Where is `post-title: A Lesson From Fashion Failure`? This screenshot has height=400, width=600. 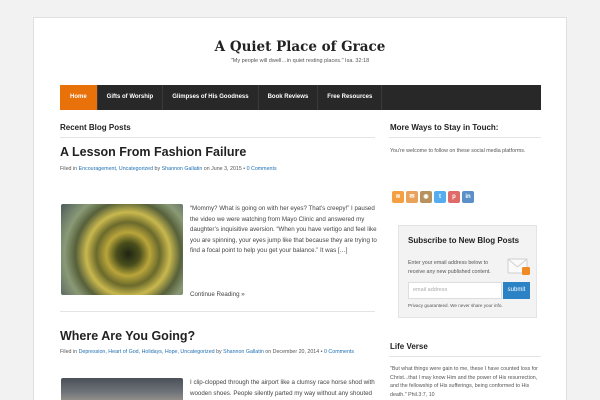
post-title: A Lesson From Fashion Failure is located at coordinates (153, 152).